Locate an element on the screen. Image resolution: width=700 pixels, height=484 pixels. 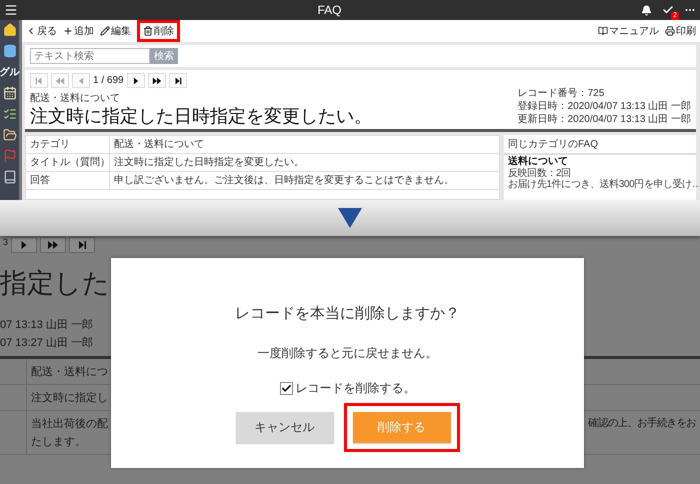
record-meta: 登録日時：2020/04/07 13:13 山田 一郎 is located at coordinates (604, 107).